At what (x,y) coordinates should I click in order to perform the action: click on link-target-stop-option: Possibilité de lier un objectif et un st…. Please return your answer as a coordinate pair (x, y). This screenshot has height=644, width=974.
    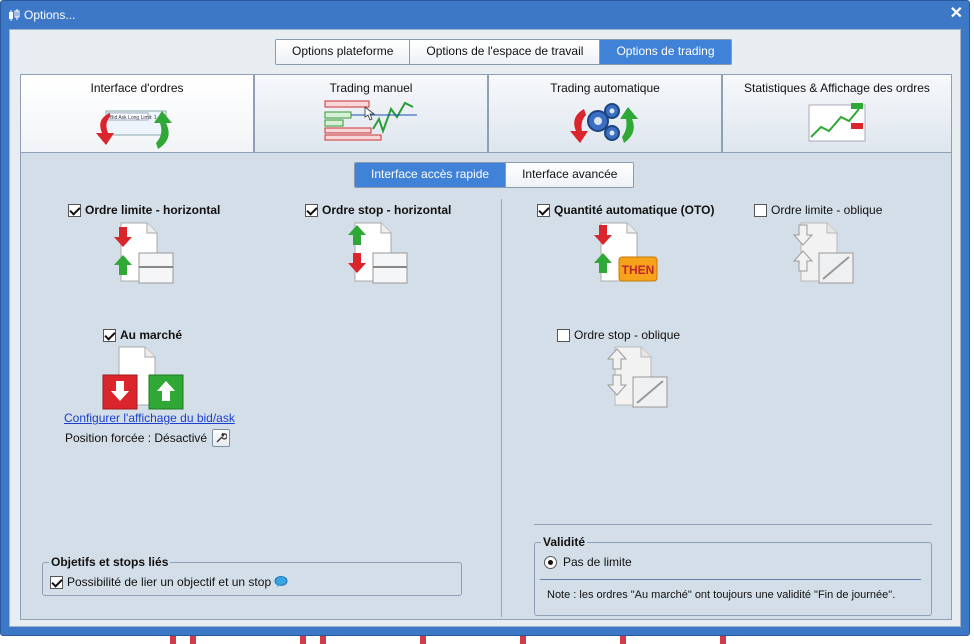
    Looking at the image, I should click on (169, 582).